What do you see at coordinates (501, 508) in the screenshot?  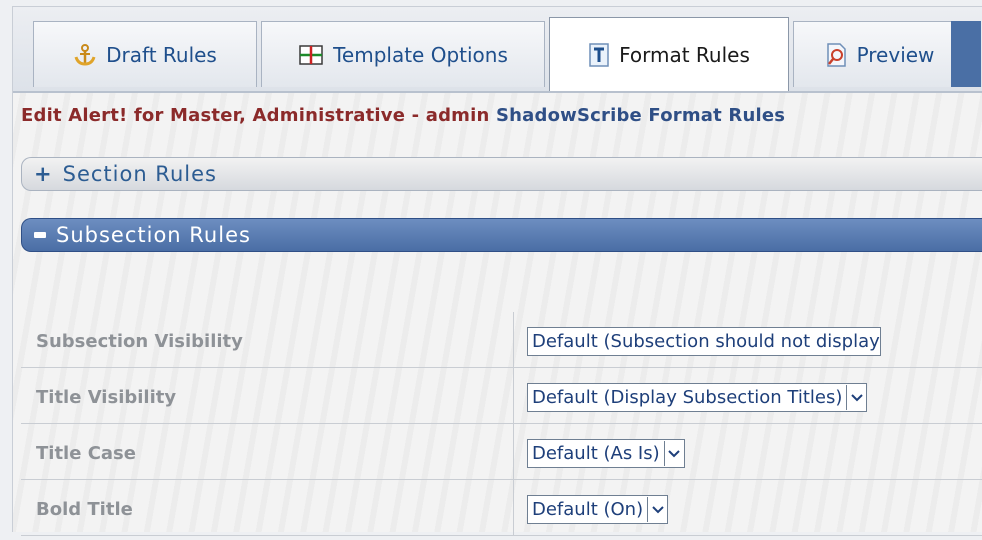 I see `rule-row: Bold Title Default (On)` at bounding box center [501, 508].